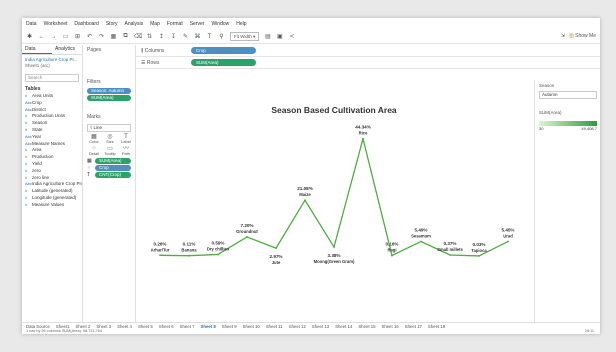 The image size is (616, 352). Describe the element at coordinates (109, 91) in the screenshot. I see `filter-pill-season: Season: Autumn` at that location.